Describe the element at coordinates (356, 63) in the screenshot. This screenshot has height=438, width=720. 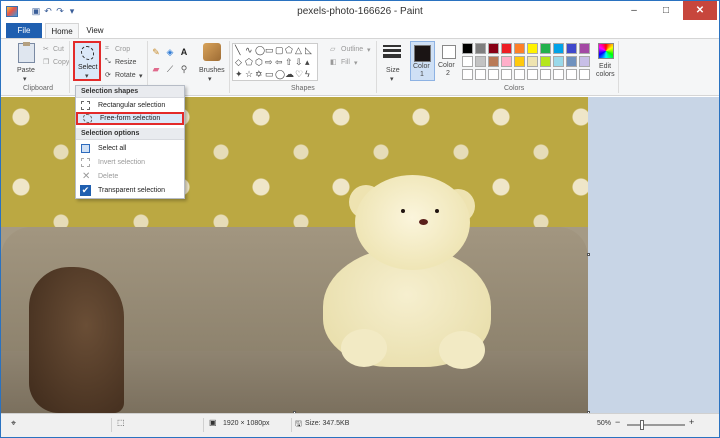
I see `fill-dropdown-icon: ▾` at that location.